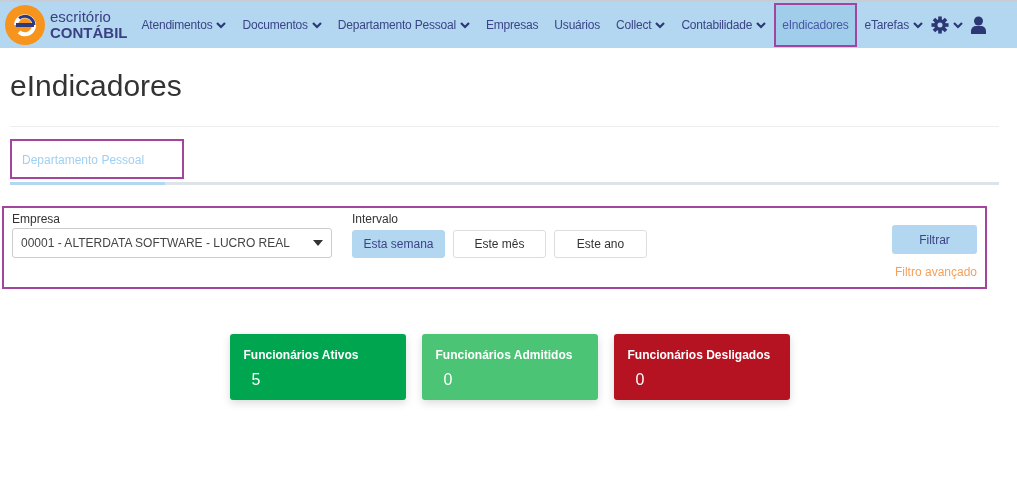 The image size is (1017, 498). Describe the element at coordinates (978, 25) in the screenshot. I see `user-icon` at that location.